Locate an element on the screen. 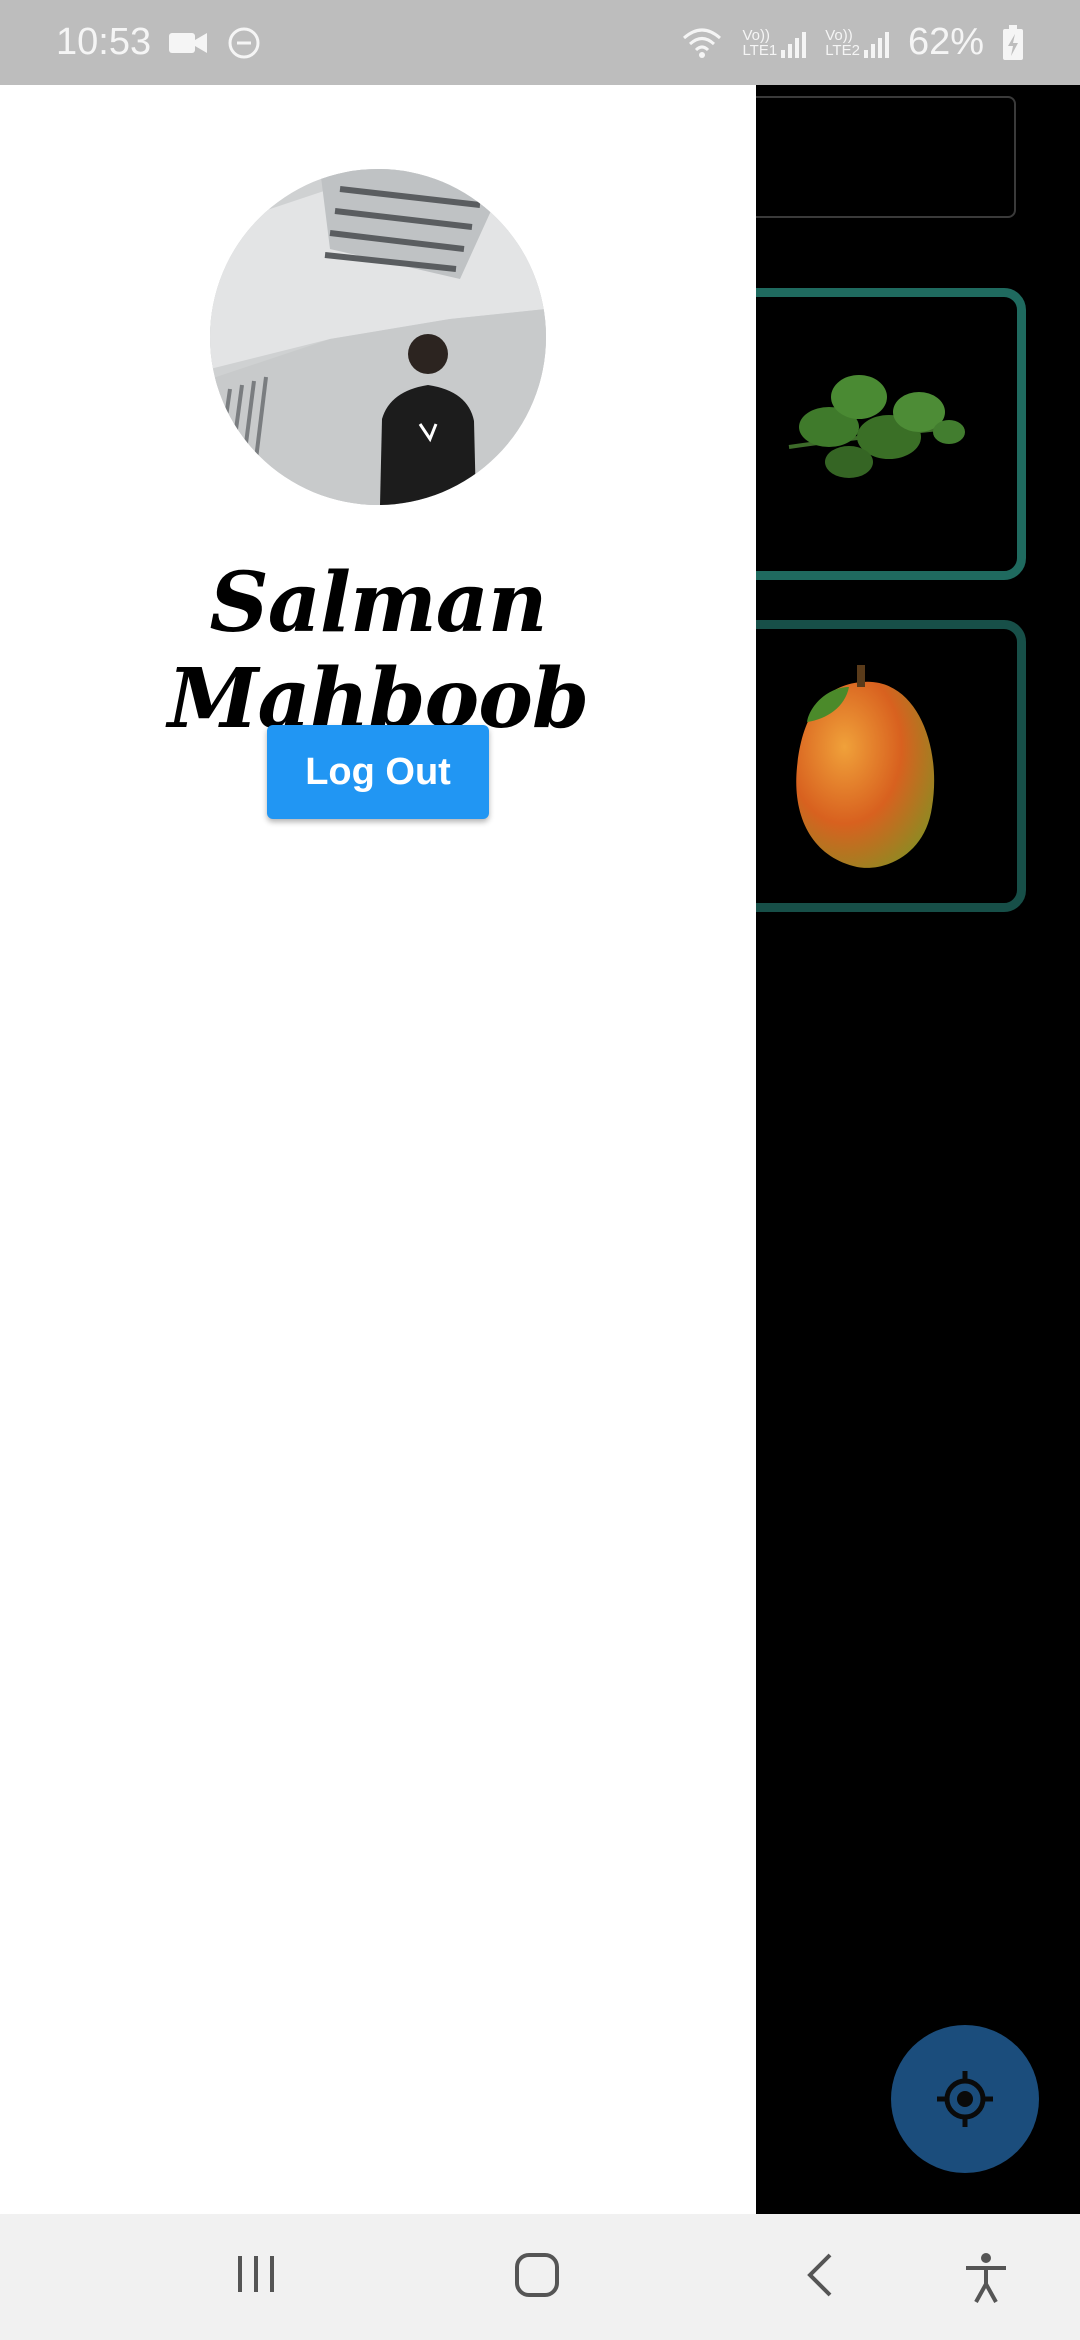  signal-lte2-icon: Vo)) LTE2 is located at coordinates (857, 43).